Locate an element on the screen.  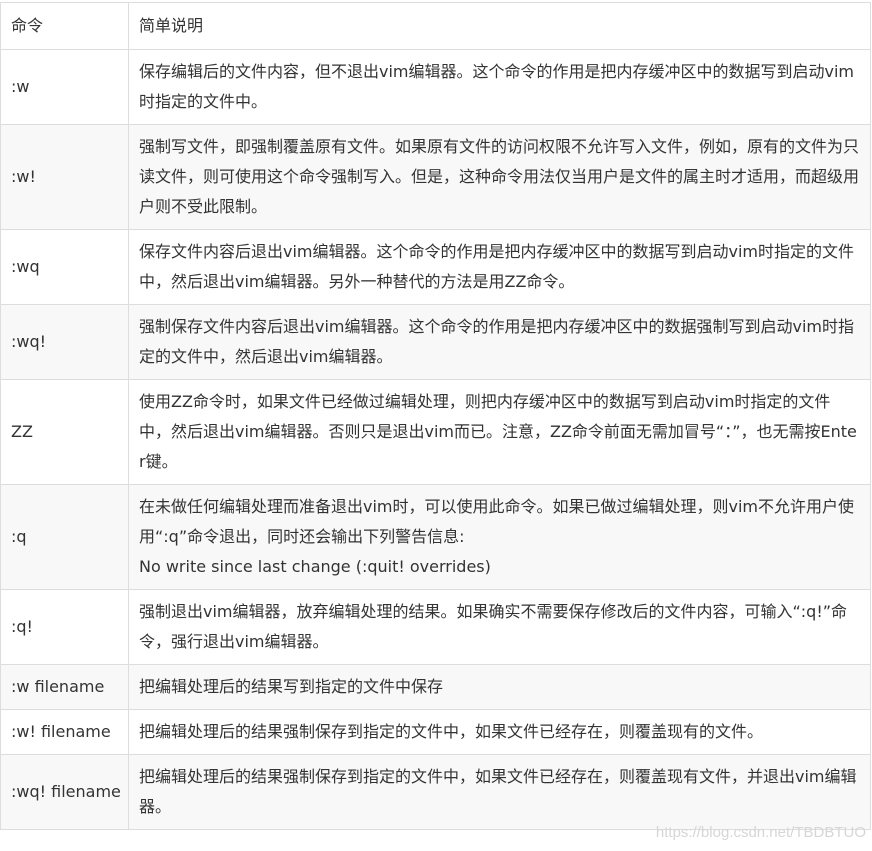
command-cell: :w filename is located at coordinates (64, 687).